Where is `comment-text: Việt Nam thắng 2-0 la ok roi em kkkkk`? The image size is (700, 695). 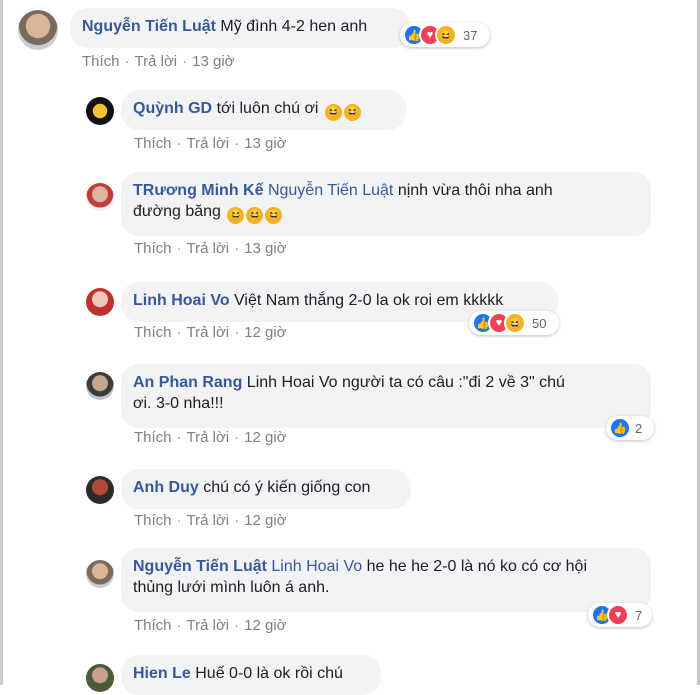
comment-text: Việt Nam thắng 2-0 la ok roi em kkkkk is located at coordinates (369, 300).